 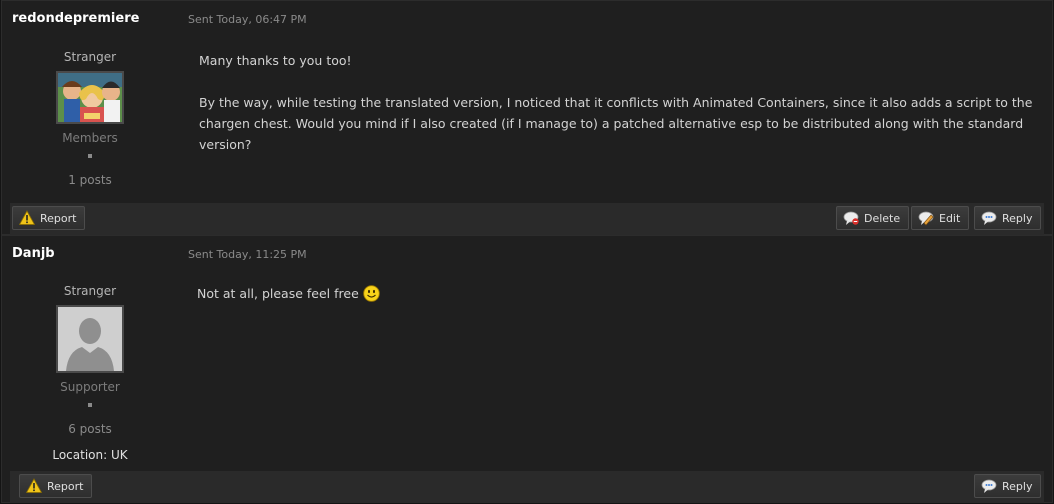 What do you see at coordinates (371, 293) in the screenshot?
I see `smiley-icon` at bounding box center [371, 293].